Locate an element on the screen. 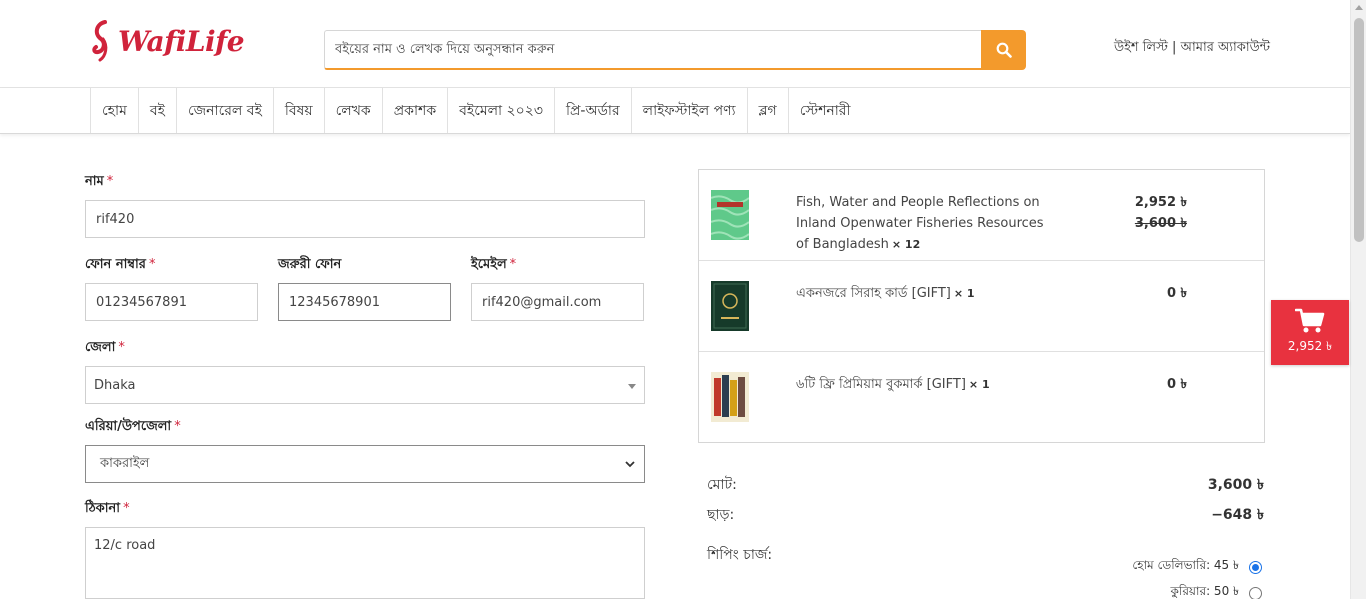  nav-item-stationery: স্টেশনারী is located at coordinates (824, 110).